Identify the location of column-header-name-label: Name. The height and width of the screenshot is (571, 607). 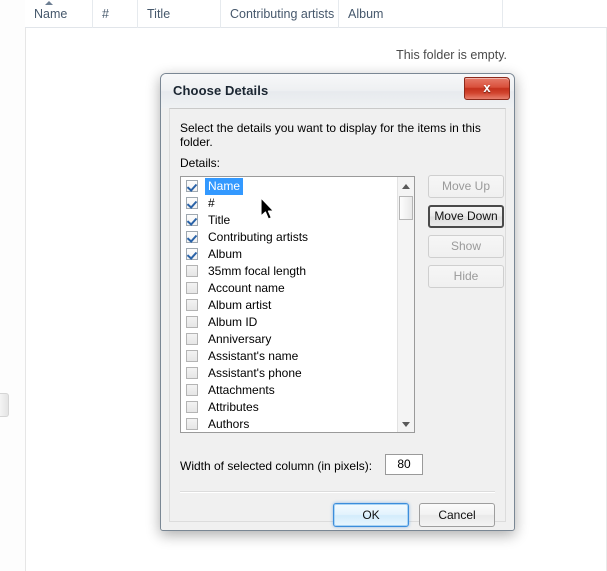
(51, 14).